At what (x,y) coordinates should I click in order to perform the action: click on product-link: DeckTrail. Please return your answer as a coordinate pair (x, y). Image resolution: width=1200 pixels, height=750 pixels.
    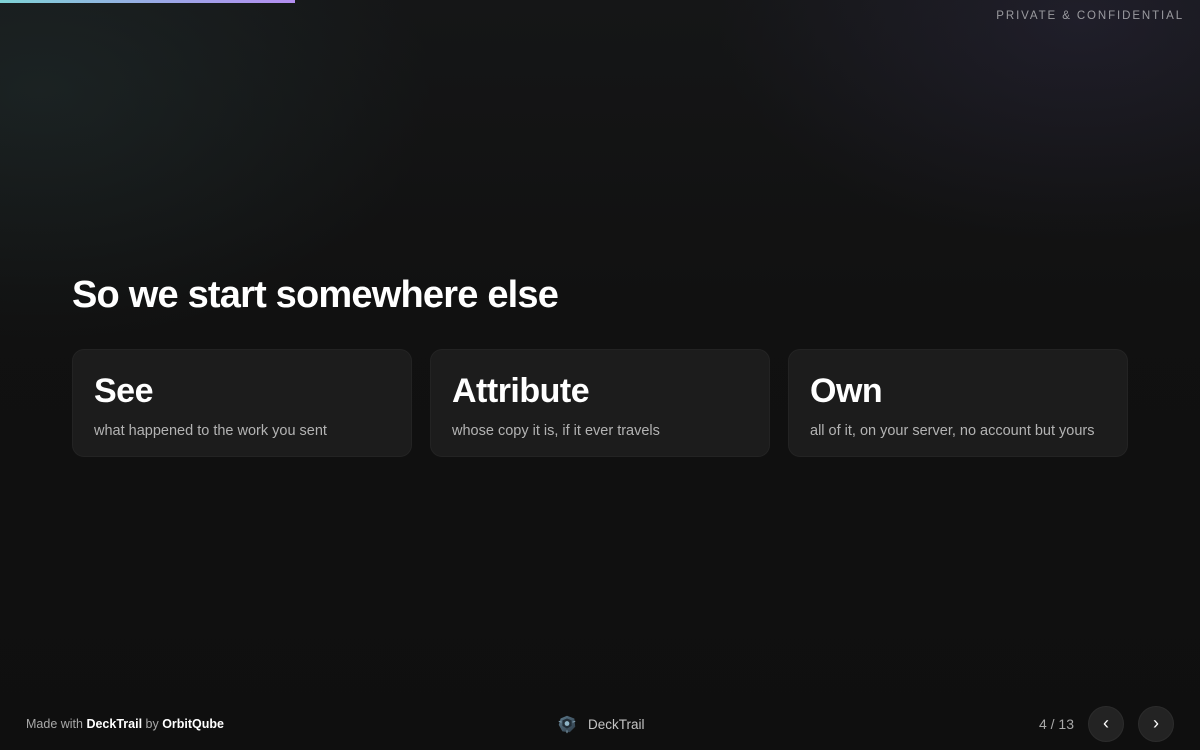
    Looking at the image, I should click on (114, 724).